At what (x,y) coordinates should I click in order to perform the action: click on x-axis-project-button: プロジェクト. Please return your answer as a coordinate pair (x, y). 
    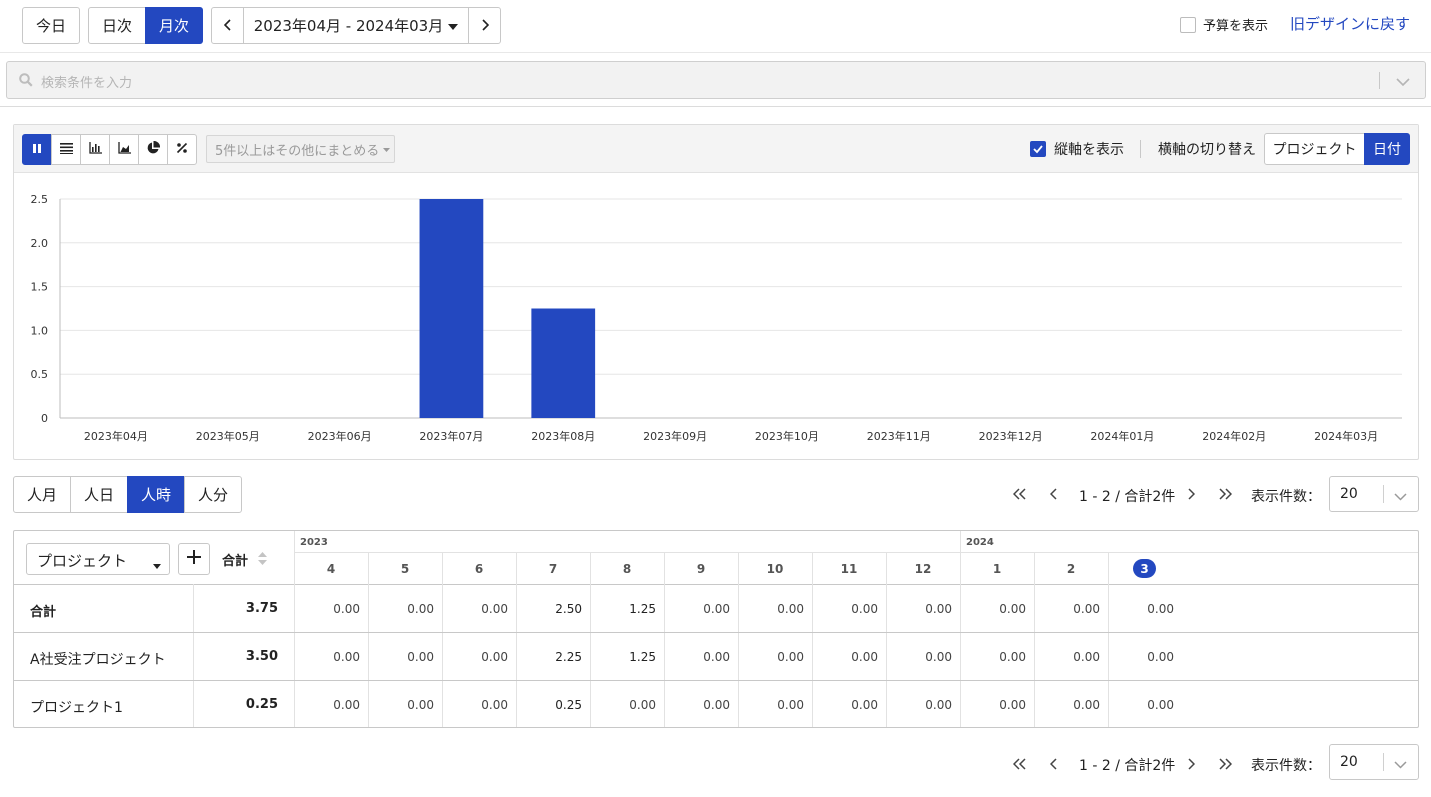
    Looking at the image, I should click on (1314, 149).